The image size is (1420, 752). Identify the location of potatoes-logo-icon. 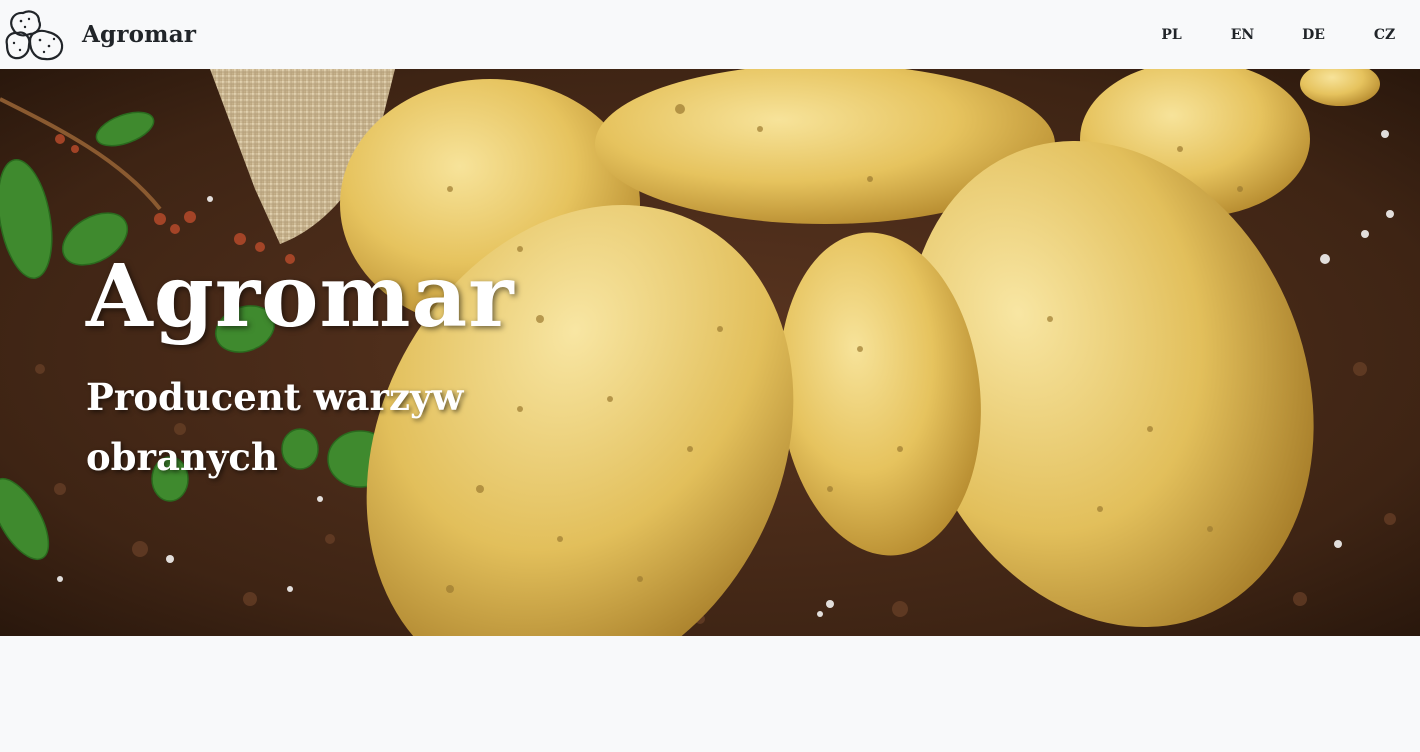
(35, 35).